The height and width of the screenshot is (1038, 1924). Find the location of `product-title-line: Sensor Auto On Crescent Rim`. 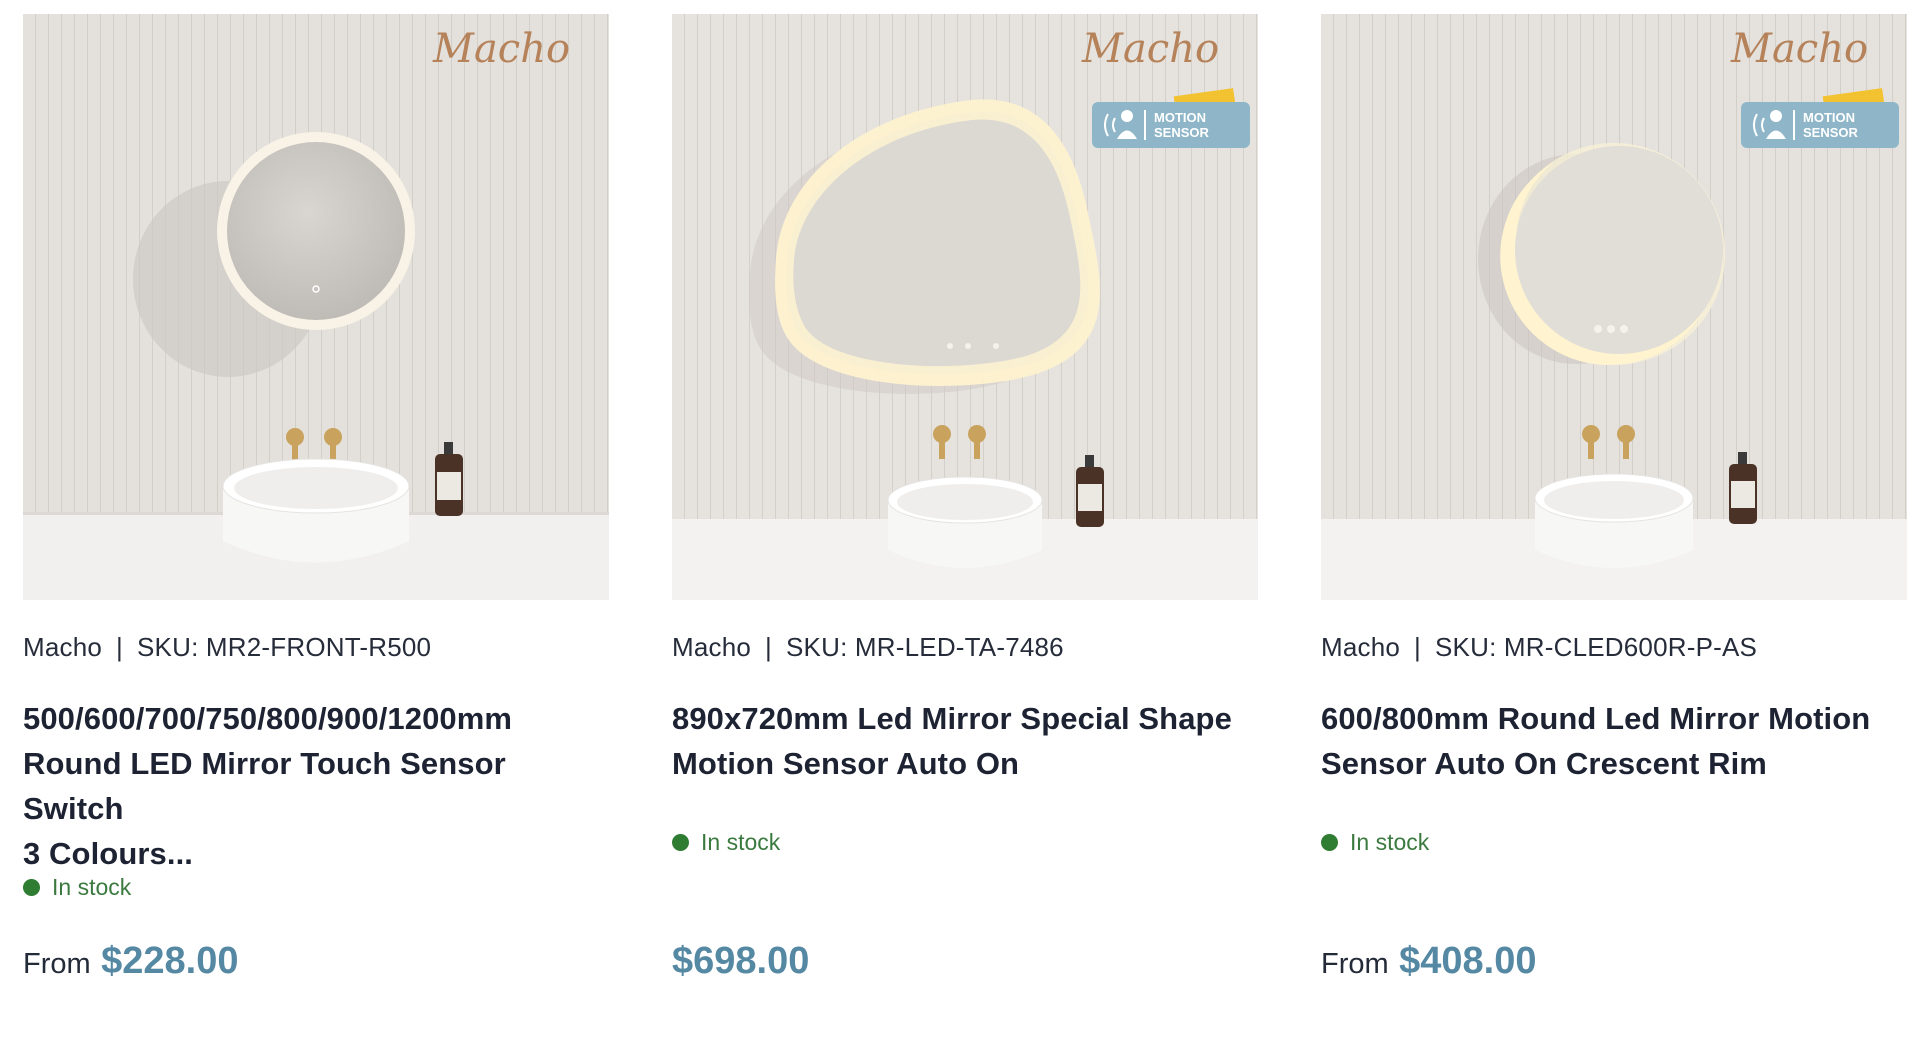

product-title-line: Sensor Auto On Crescent Rim is located at coordinates (1544, 763).